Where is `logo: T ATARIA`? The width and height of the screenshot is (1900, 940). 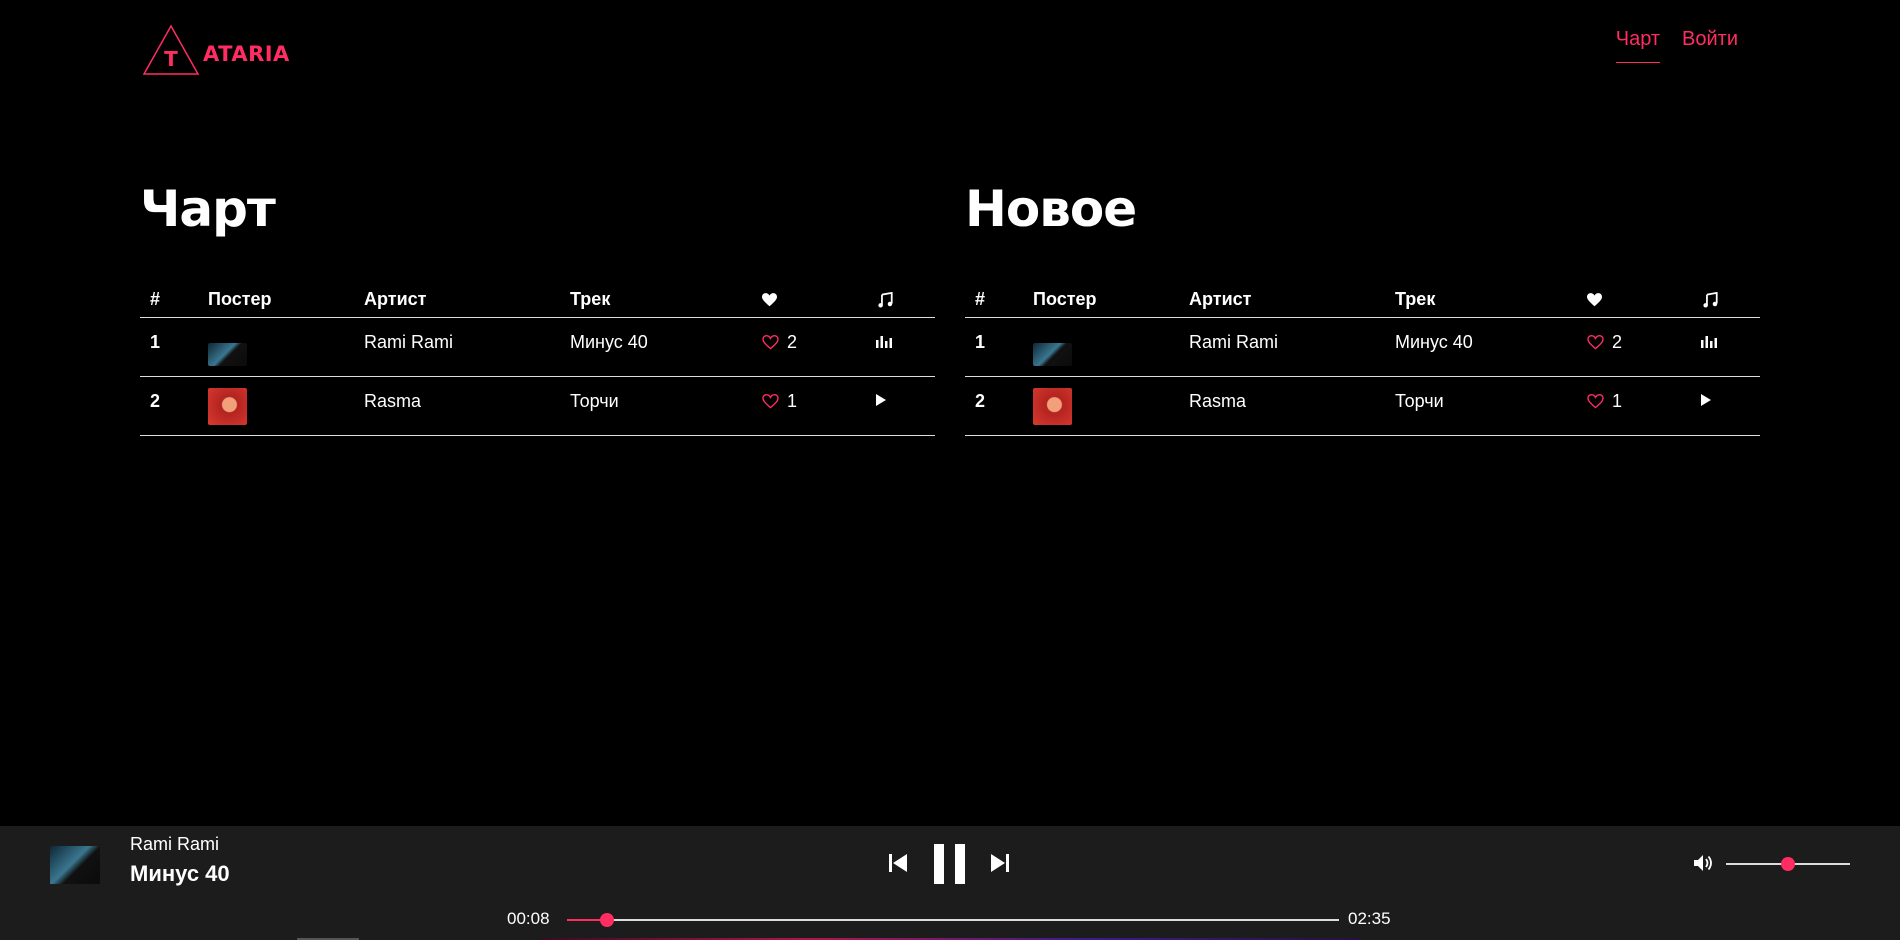
logo: T ATARIA is located at coordinates (216, 50).